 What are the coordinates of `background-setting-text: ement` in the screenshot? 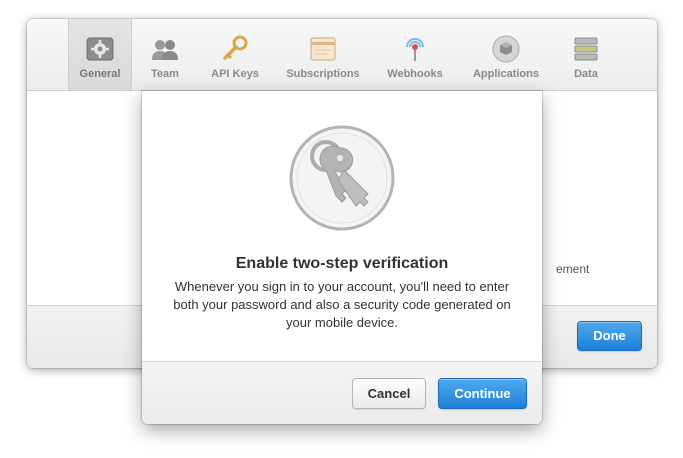 It's located at (573, 269).